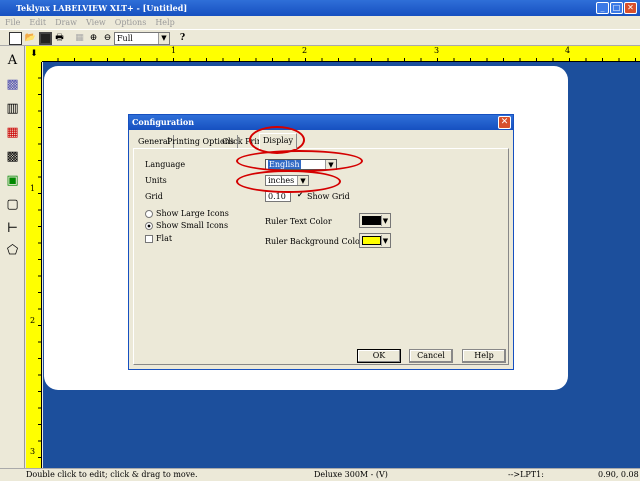  What do you see at coordinates (192, 225) in the screenshot?
I see `show-small-icons-label: Show Small Icons` at bounding box center [192, 225].